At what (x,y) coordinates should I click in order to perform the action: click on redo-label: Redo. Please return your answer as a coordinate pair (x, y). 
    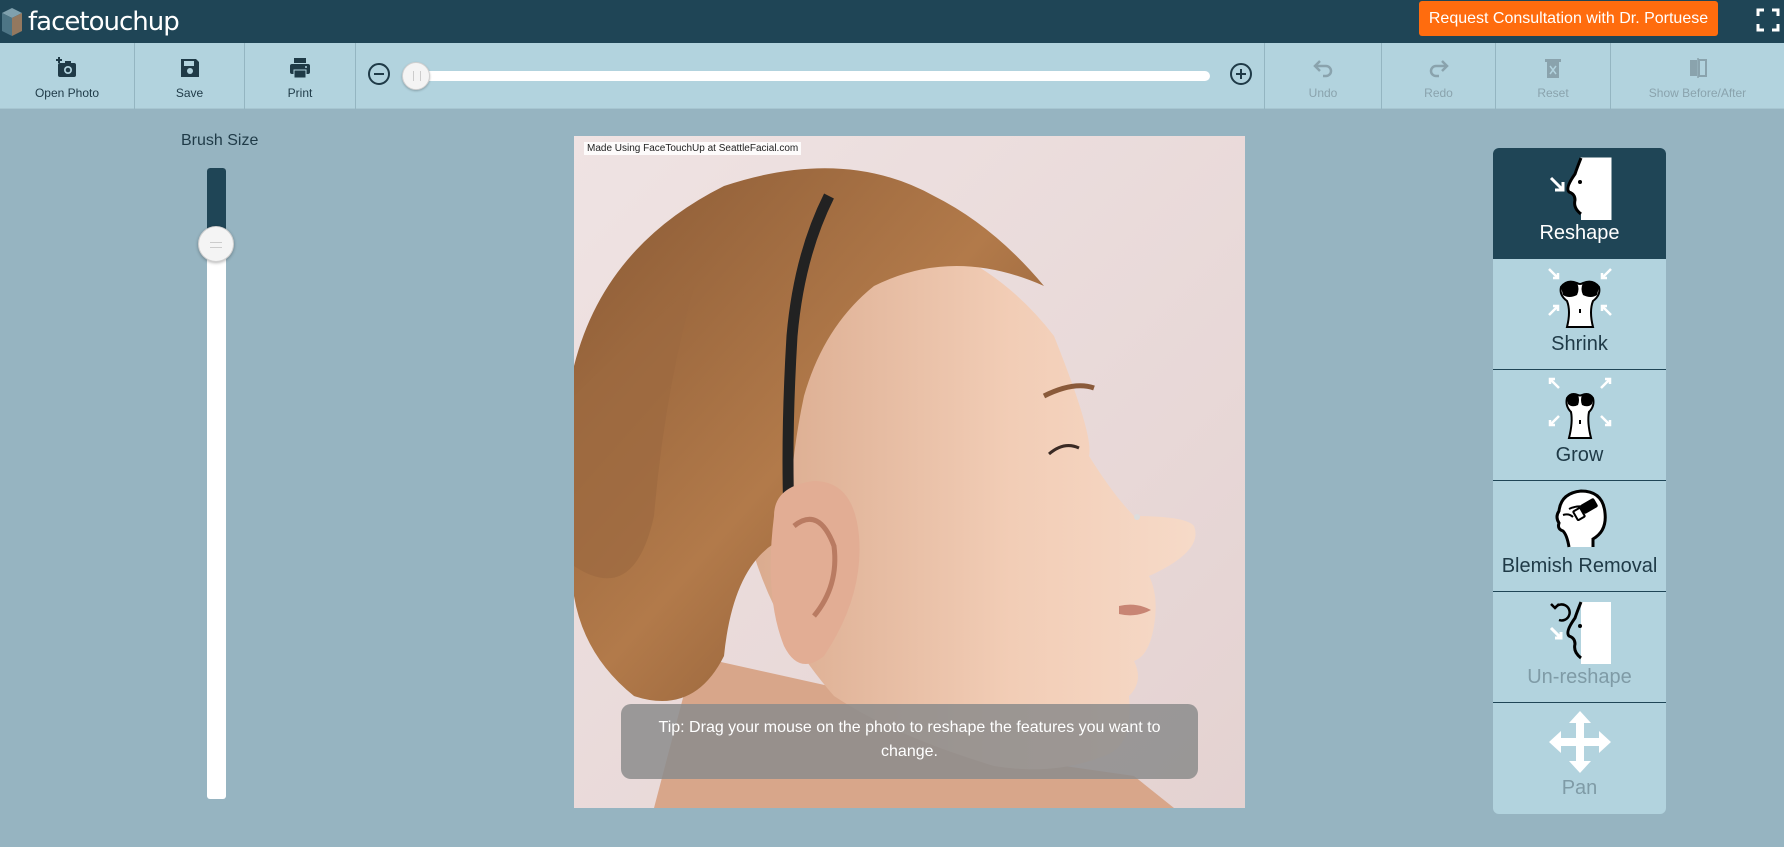
    Looking at the image, I should click on (1438, 93).